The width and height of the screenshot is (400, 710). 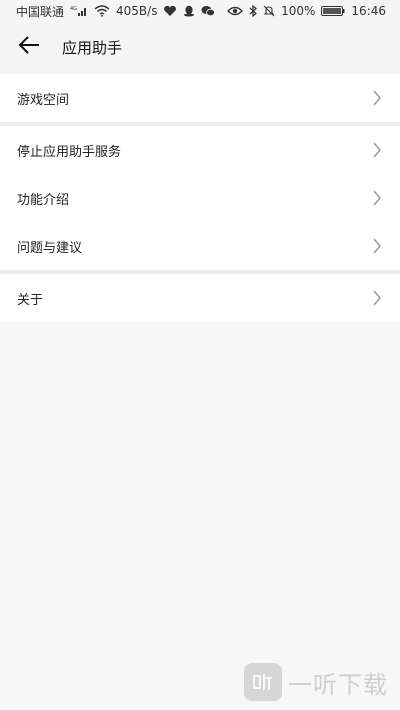 What do you see at coordinates (50, 248) in the screenshot?
I see `menu-item-label: 问题与建议` at bounding box center [50, 248].